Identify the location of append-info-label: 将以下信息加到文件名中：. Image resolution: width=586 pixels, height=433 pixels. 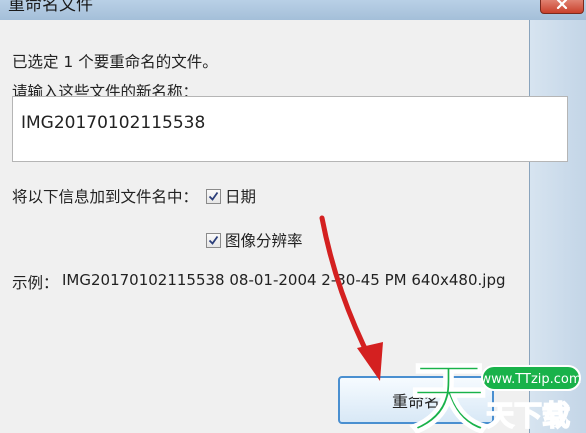
(105, 197).